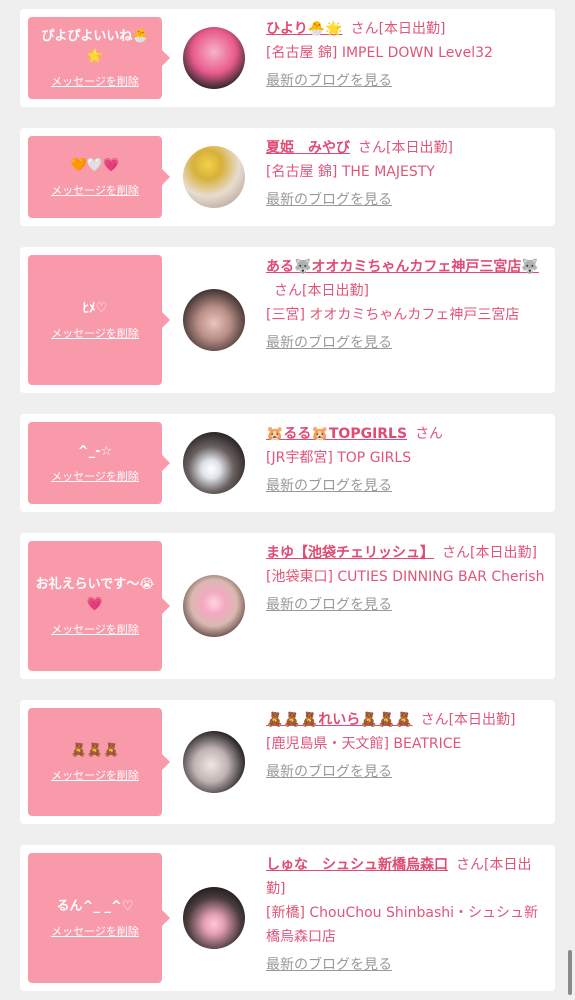 The height and width of the screenshot is (1000, 575). I want to click on message-text: 🧸🧸🧸, so click(95, 750).